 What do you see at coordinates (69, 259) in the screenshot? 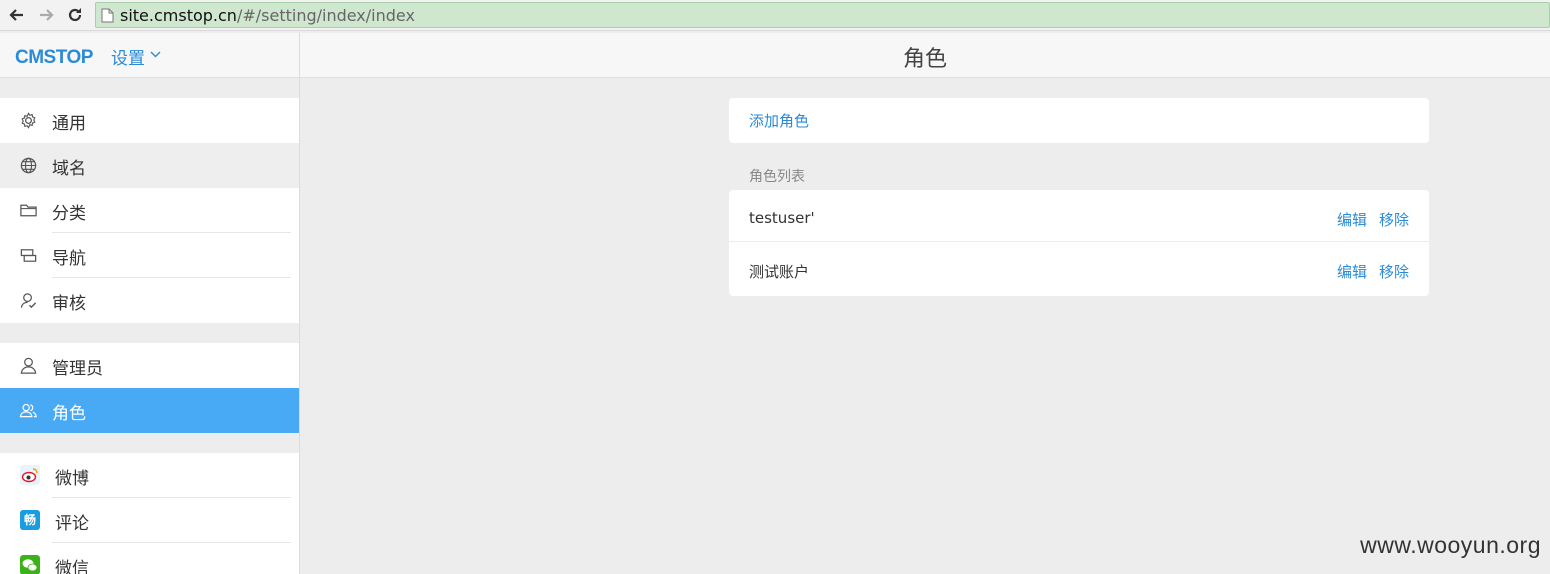
I see `sidebar-item-label: 导航` at bounding box center [69, 259].